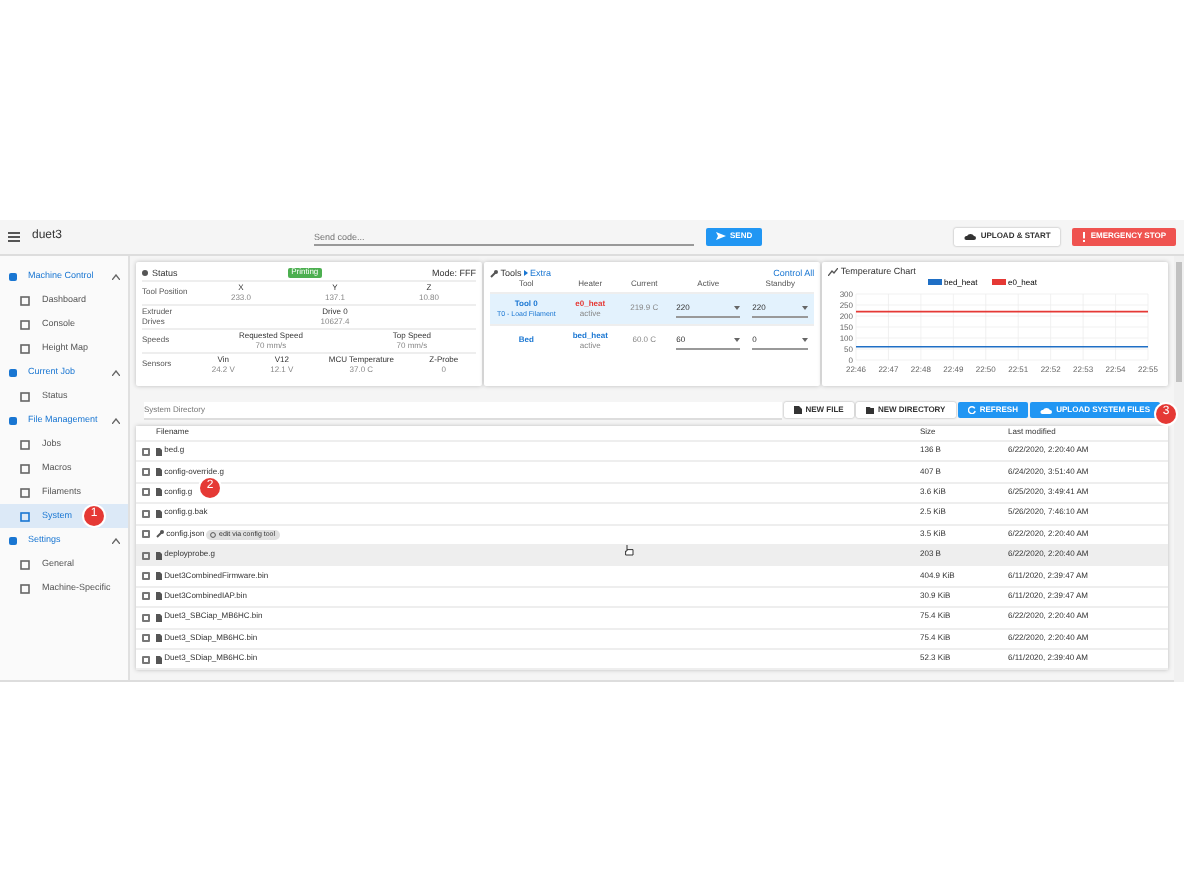 The width and height of the screenshot is (1184, 888). Describe the element at coordinates (525, 273) in the screenshot. I see `caret-icon` at that location.